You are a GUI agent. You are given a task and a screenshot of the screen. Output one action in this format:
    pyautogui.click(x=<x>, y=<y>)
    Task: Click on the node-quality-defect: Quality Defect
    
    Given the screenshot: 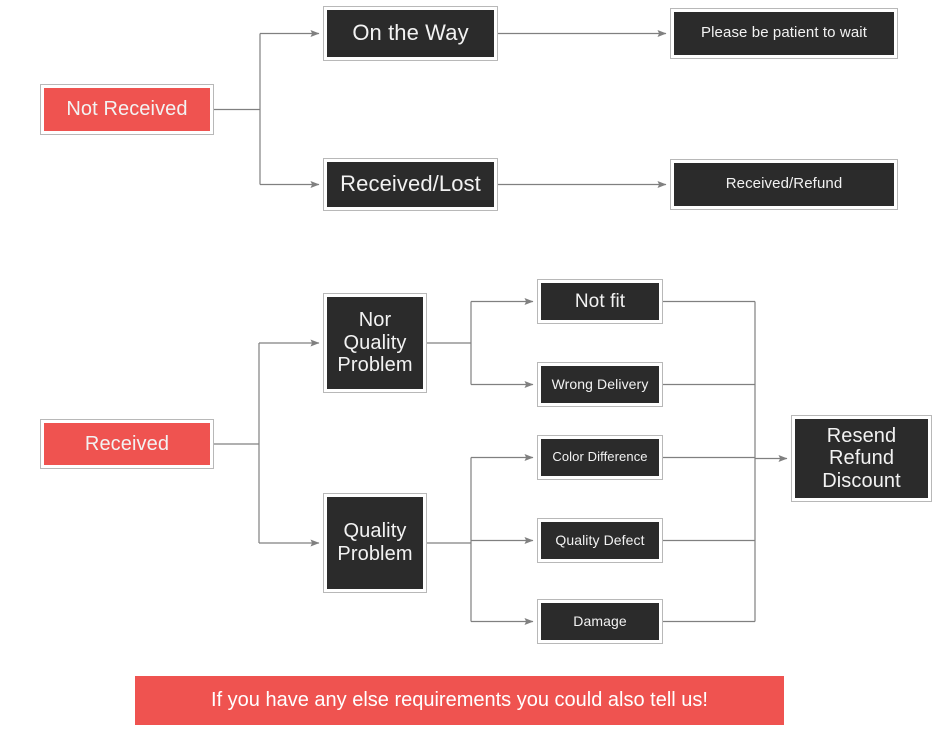 What is the action you would take?
    pyautogui.click(x=600, y=540)
    